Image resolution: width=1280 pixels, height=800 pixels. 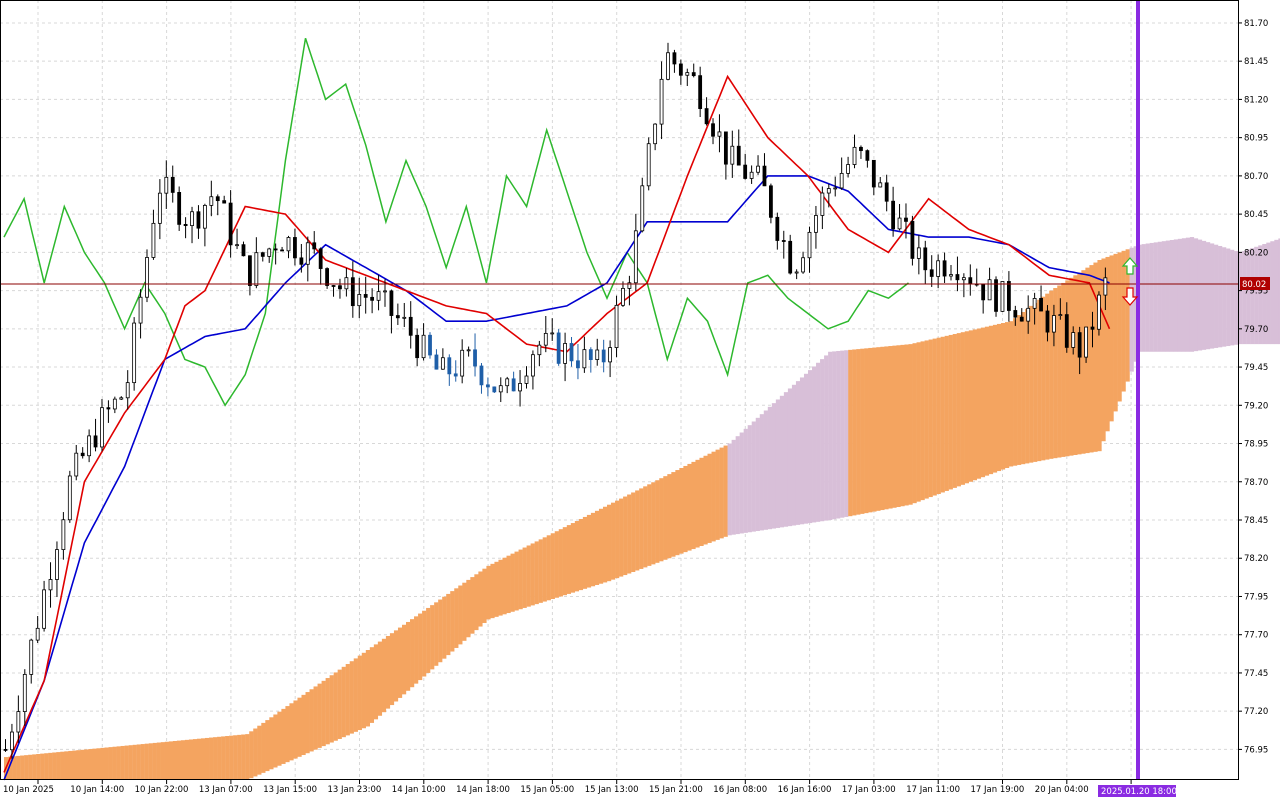 I want to click on x-tick-label: 20 Jan 04:00, so click(x=1062, y=790).